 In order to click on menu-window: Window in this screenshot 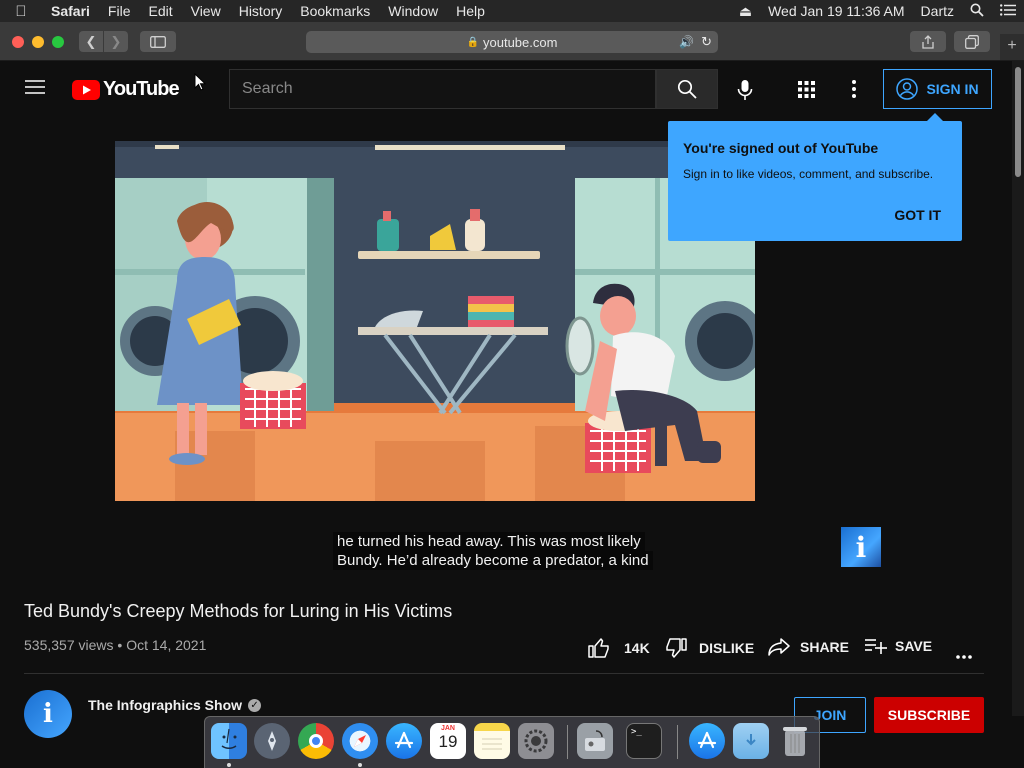, I will do `click(413, 11)`.